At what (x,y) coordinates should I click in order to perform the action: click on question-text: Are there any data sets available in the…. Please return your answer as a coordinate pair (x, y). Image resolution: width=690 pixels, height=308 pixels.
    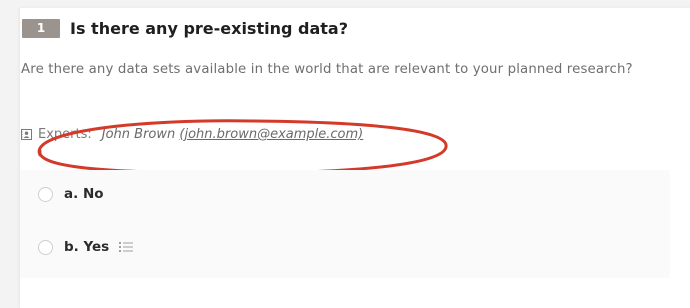
    Looking at the image, I should click on (327, 69).